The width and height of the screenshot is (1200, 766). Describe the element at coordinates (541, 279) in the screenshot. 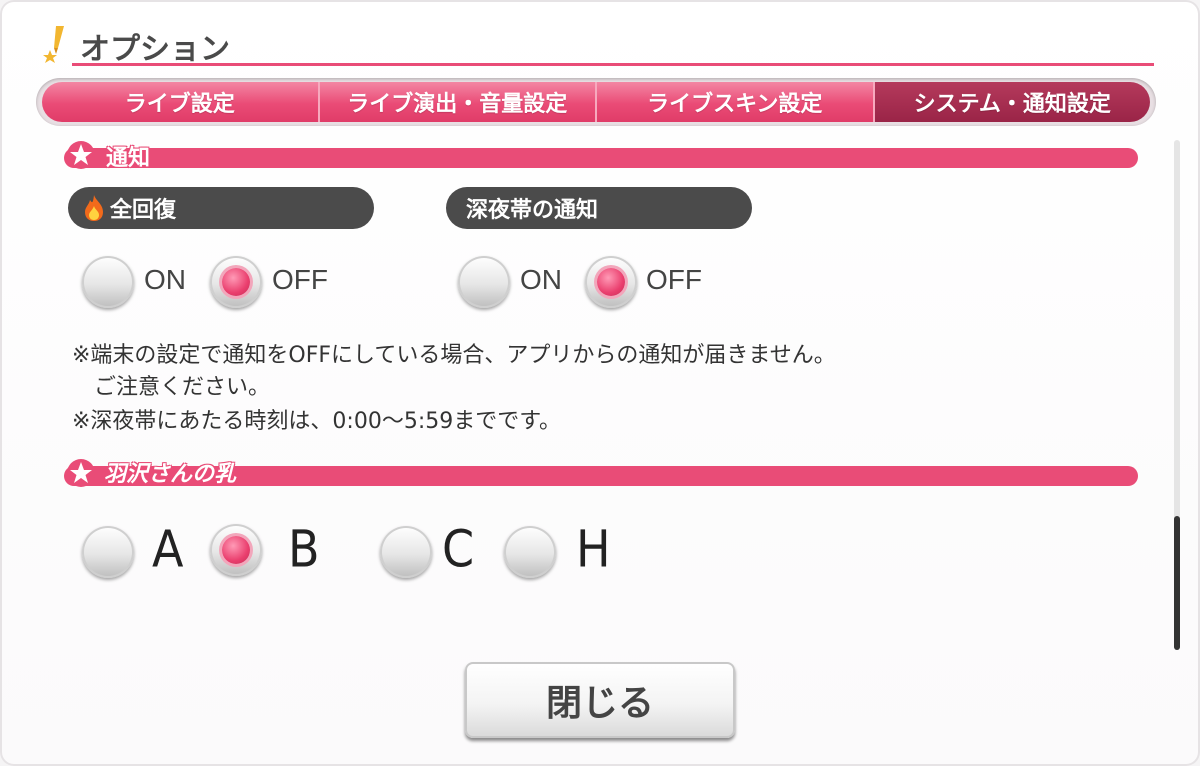

I see `late-night-on-label: ON` at that location.